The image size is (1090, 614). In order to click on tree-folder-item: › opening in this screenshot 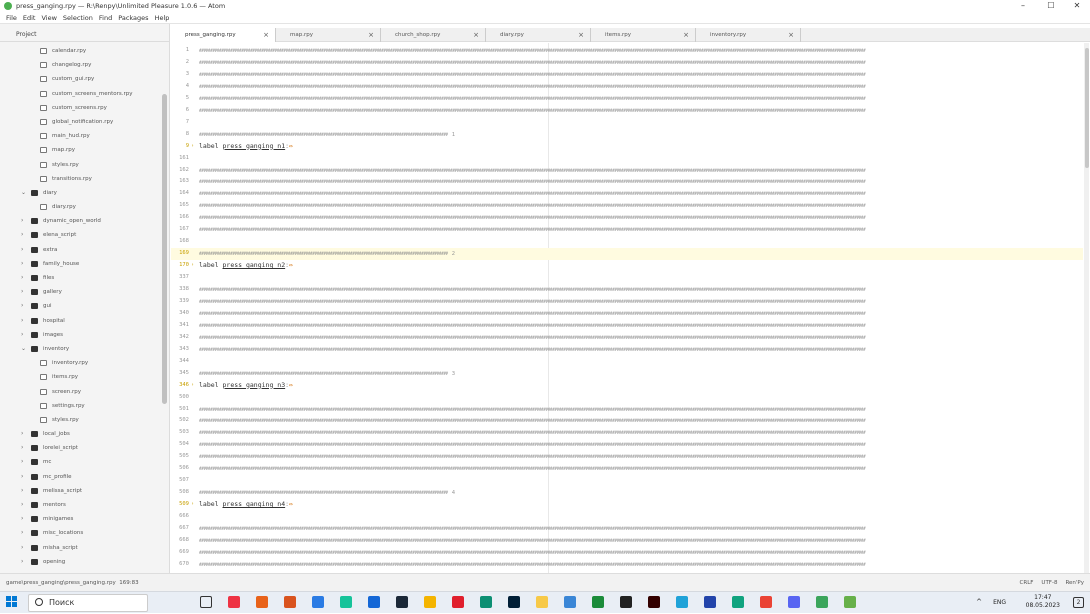, I will do `click(84, 562)`.